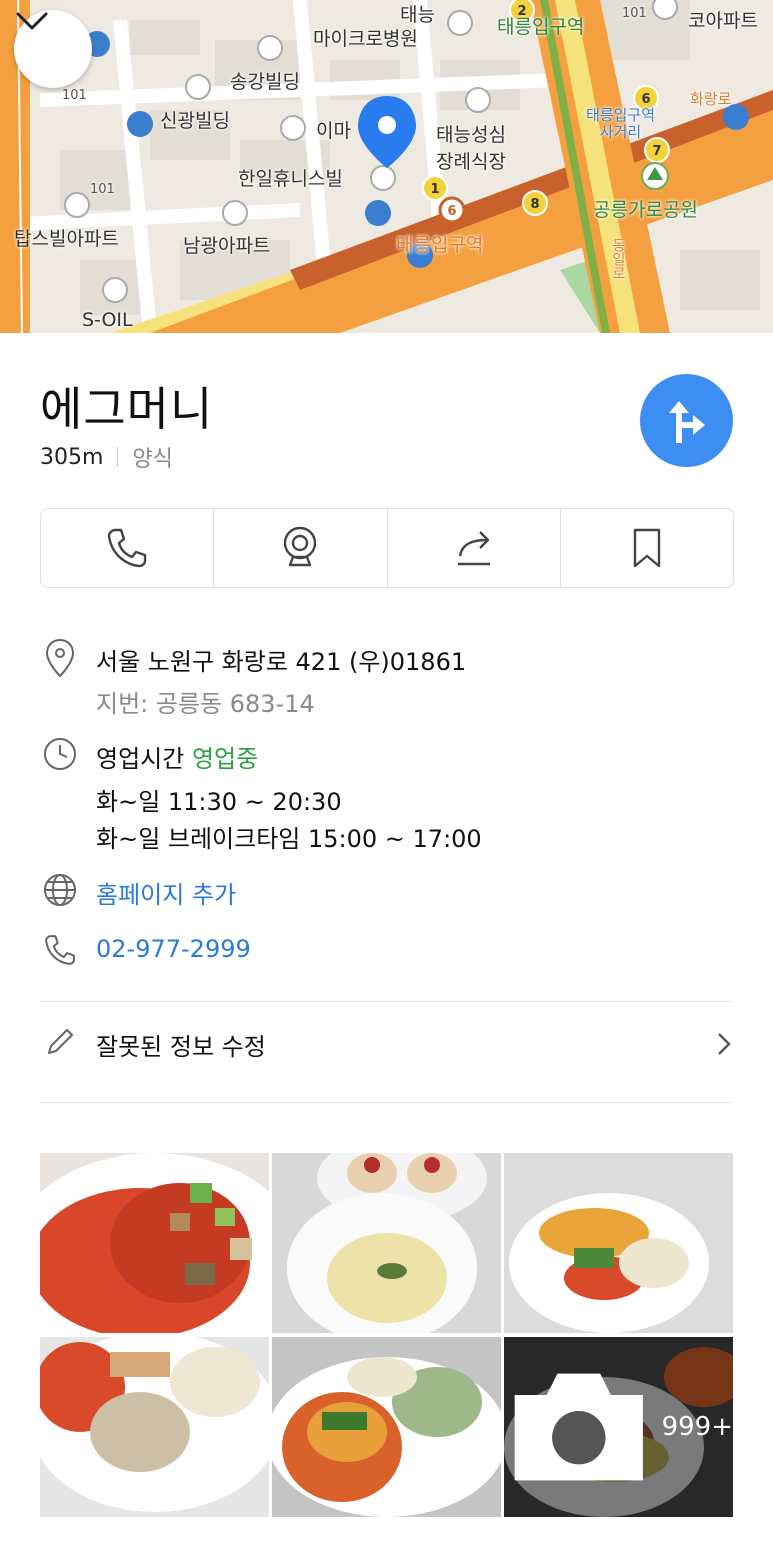 This screenshot has height=1557, width=773. Describe the element at coordinates (107, 320) in the screenshot. I see `map-label: S-OIL` at that location.